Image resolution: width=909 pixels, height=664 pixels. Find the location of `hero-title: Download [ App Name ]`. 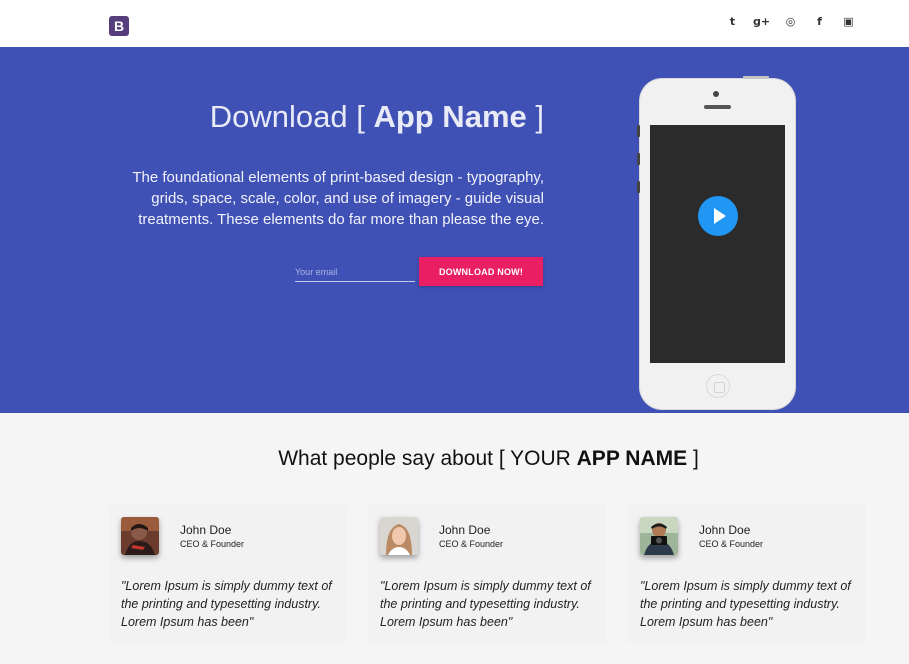

hero-title: Download [ App Name ] is located at coordinates (376, 116).